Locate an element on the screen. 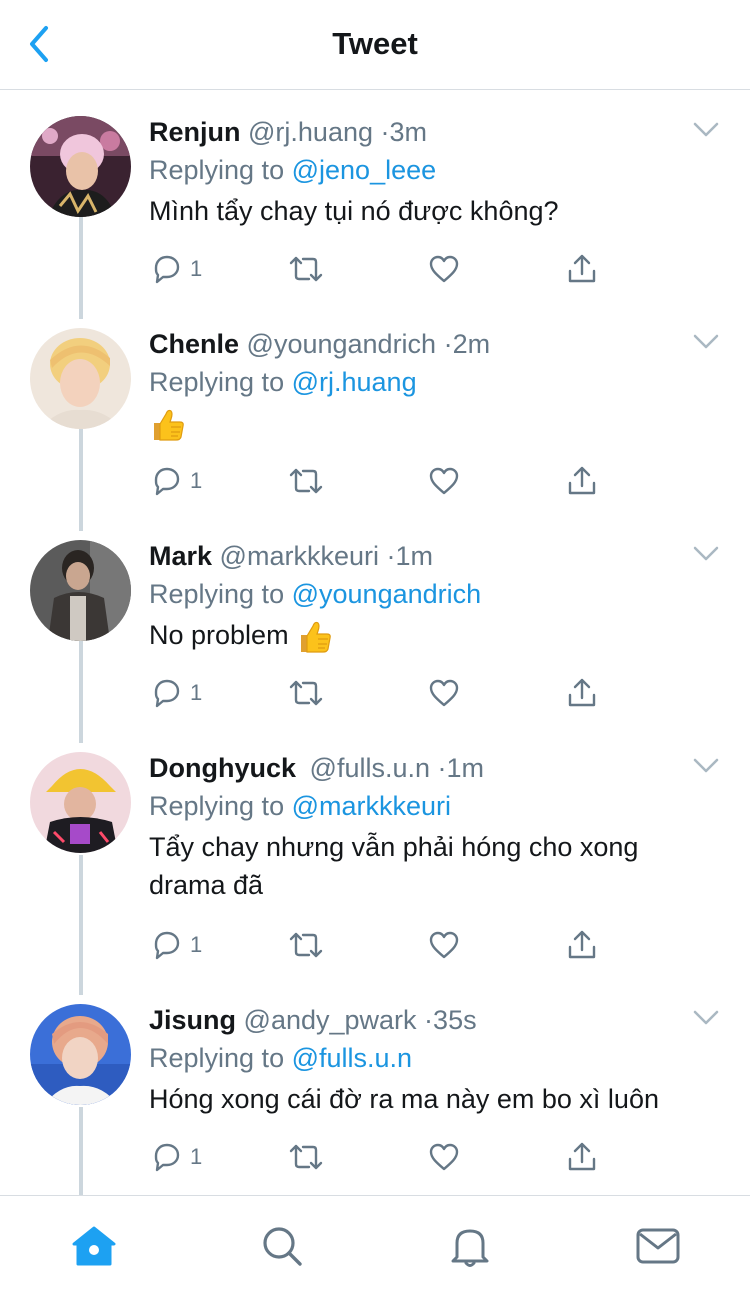 Image resolution: width=750 pixels, height=1294 pixels. tab-home is located at coordinates (94, 1246).